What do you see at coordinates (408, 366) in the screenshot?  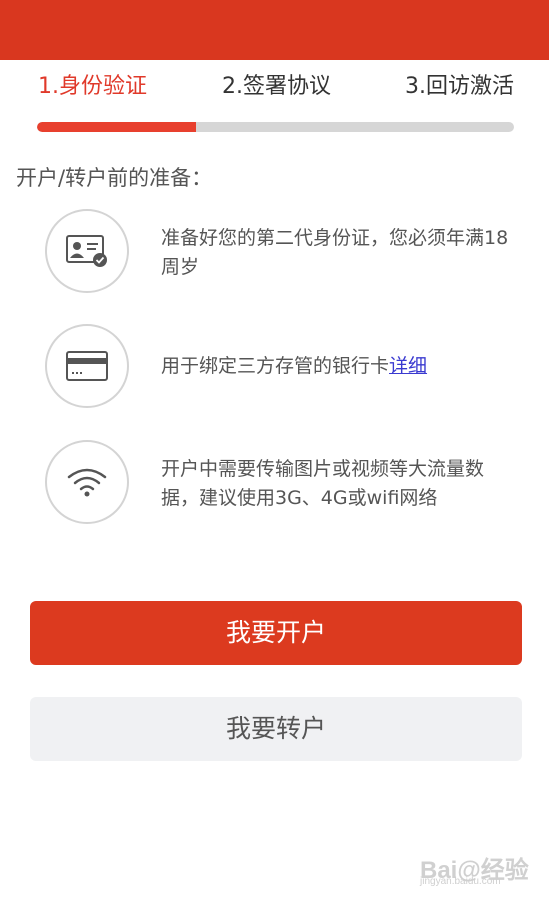 I see `details-link: 详细` at bounding box center [408, 366].